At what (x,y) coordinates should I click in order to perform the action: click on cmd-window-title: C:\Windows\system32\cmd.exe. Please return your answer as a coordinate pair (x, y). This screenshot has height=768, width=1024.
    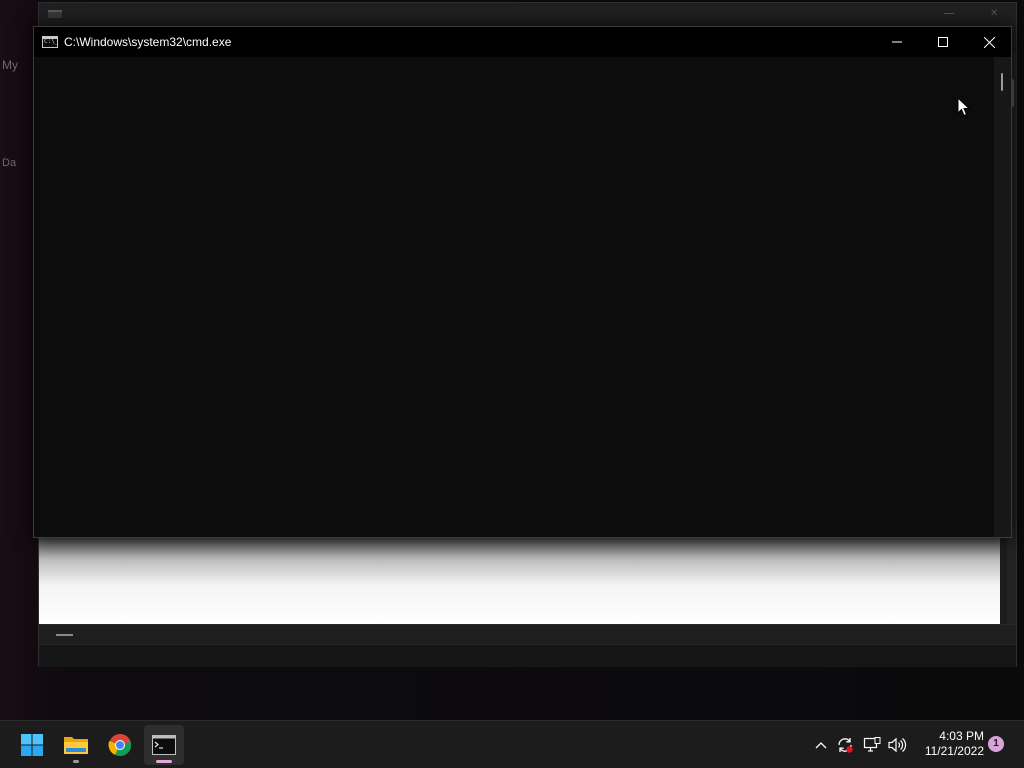
    Looking at the image, I should click on (148, 42).